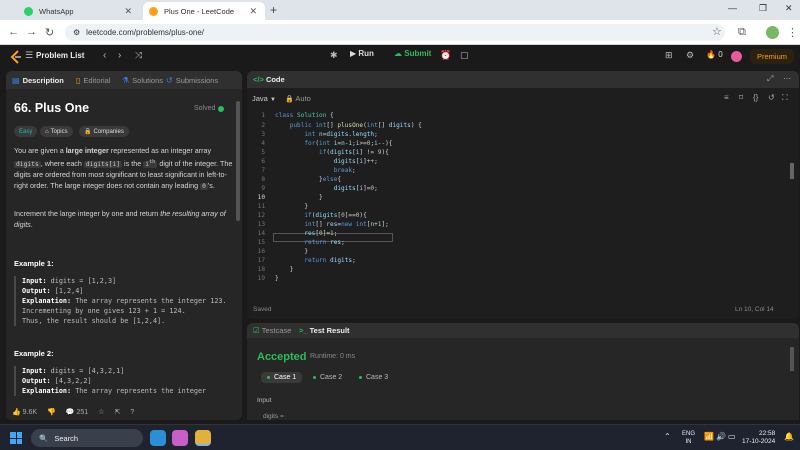 The height and width of the screenshot is (450, 800). What do you see at coordinates (158, 438) in the screenshot?
I see `edge-icon` at bounding box center [158, 438].